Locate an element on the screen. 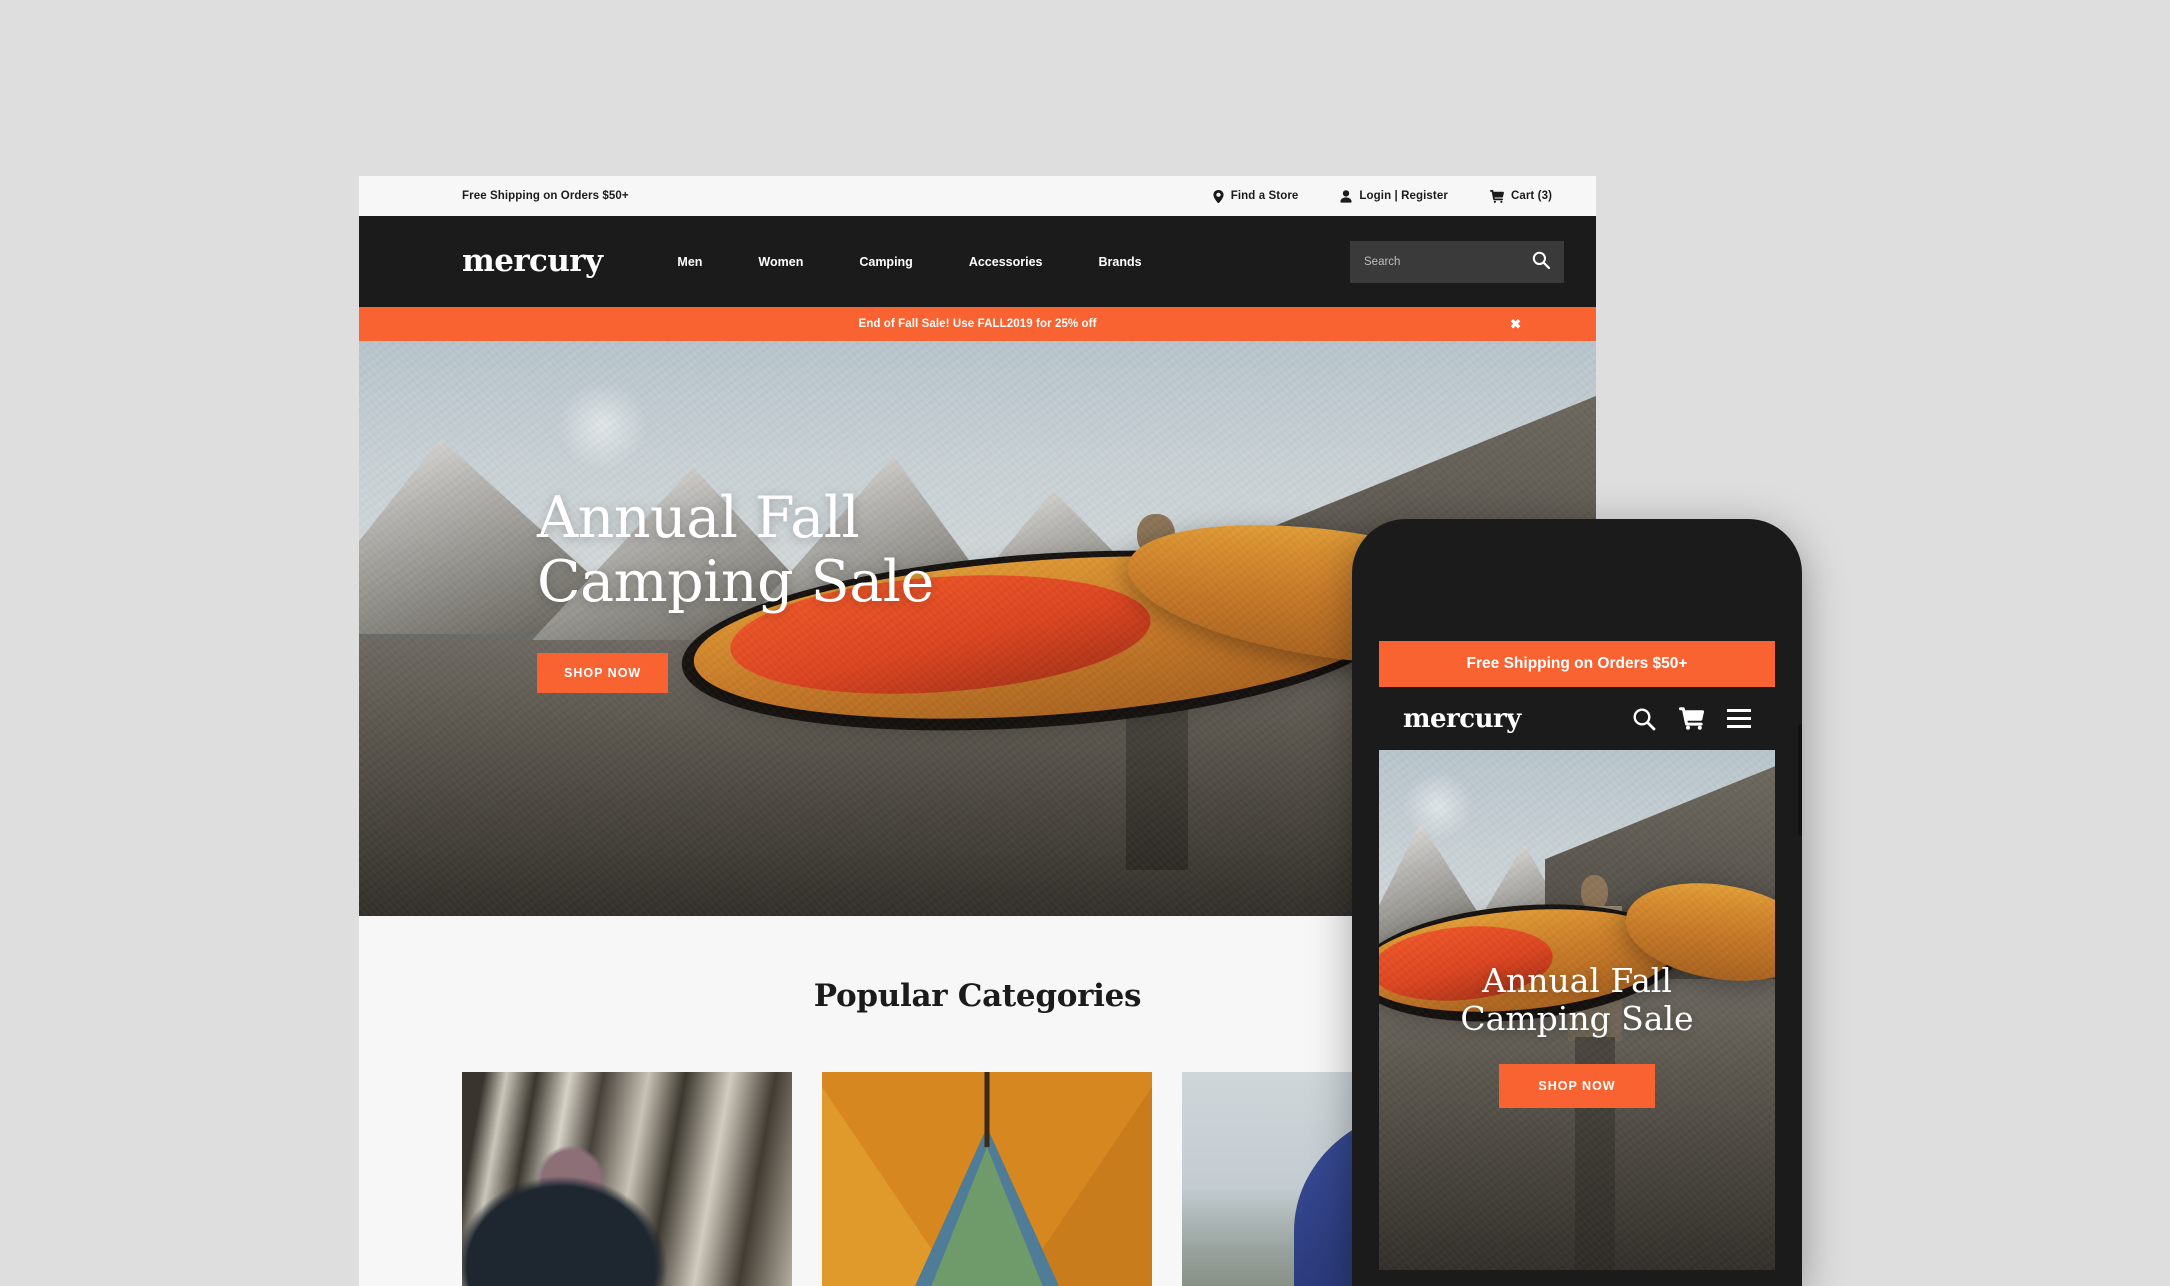 This screenshot has width=2170, height=1286. search-input is located at coordinates (1448, 261).